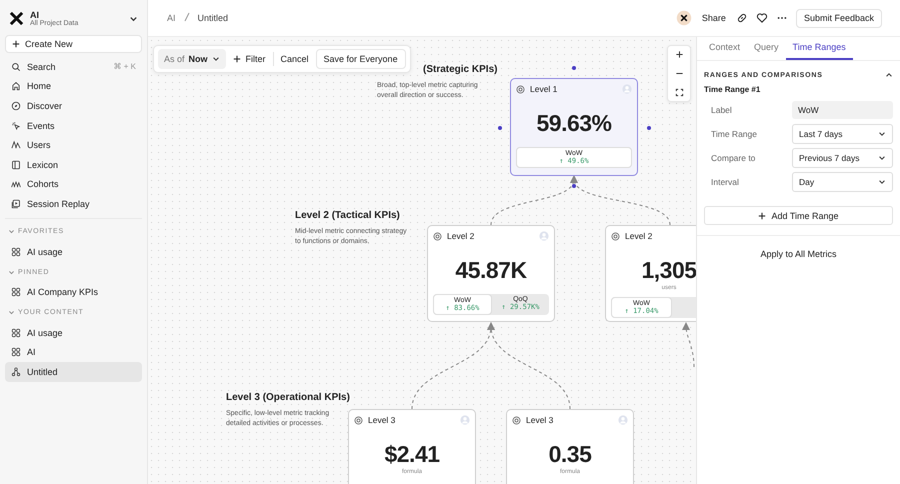 The width and height of the screenshot is (900, 484). What do you see at coordinates (249, 59) in the screenshot?
I see `filter-button: Filter` at bounding box center [249, 59].